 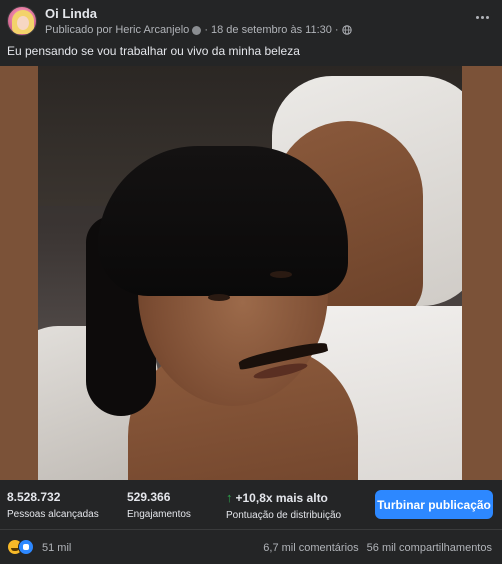 What do you see at coordinates (53, 505) in the screenshot?
I see `reach-stat: 8.528.732 Pessoas alcançadas` at bounding box center [53, 505].